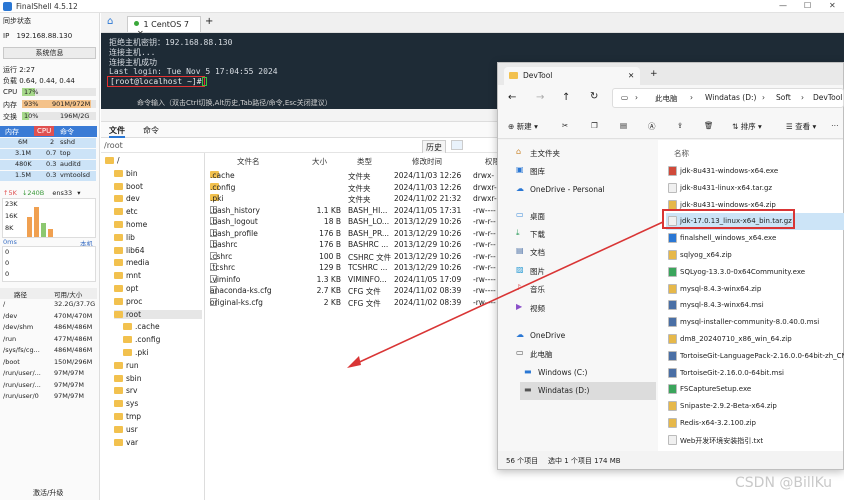 This screenshot has height=500, width=844. I want to click on more-icon: ⋯, so click(835, 125).